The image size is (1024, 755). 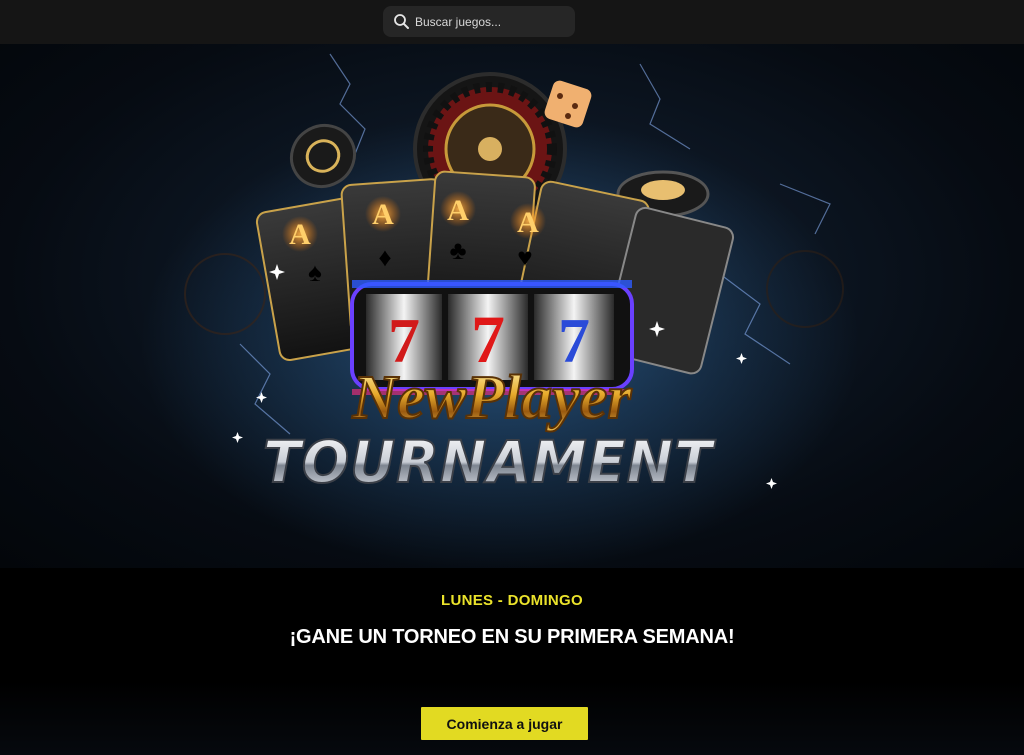 I want to click on card-suit-1: ♠, so click(x=315, y=272).